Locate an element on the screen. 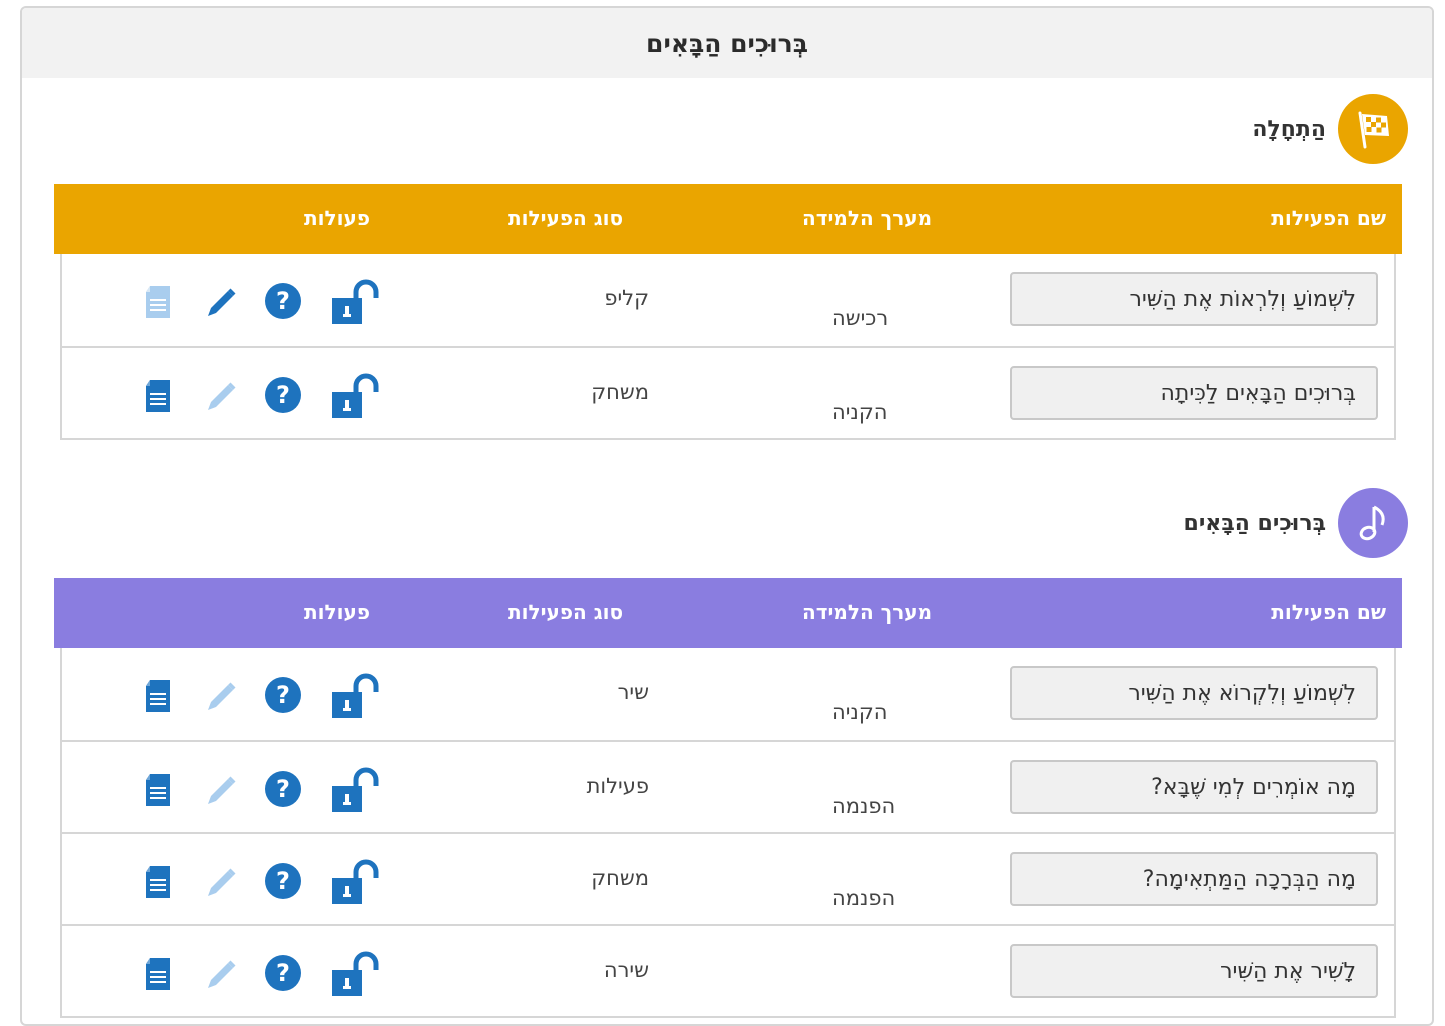 Image resolution: width=1445 pixels, height=1026 pixels. activity-name-button: לִשְׁמוֹעַ וְלִקְרוֹא אֶת הַשִּׁיר is located at coordinates (1194, 693).